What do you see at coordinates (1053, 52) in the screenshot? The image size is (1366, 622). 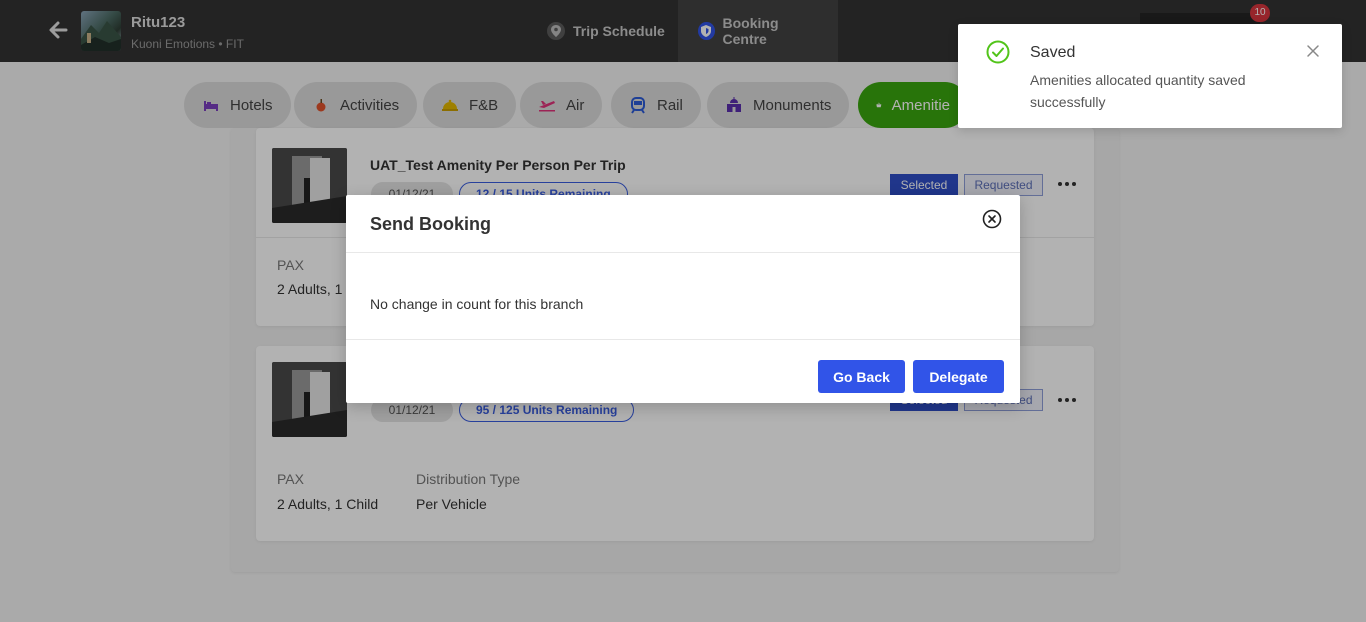 I see `notification-title: Saved` at bounding box center [1053, 52].